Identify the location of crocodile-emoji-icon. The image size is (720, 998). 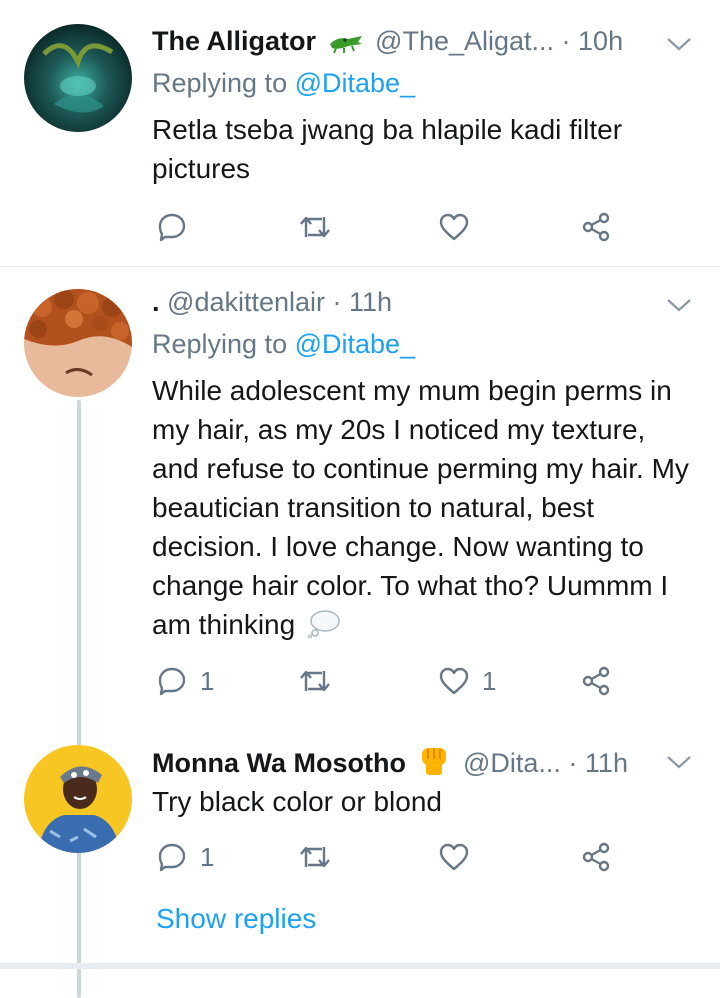
(346, 45).